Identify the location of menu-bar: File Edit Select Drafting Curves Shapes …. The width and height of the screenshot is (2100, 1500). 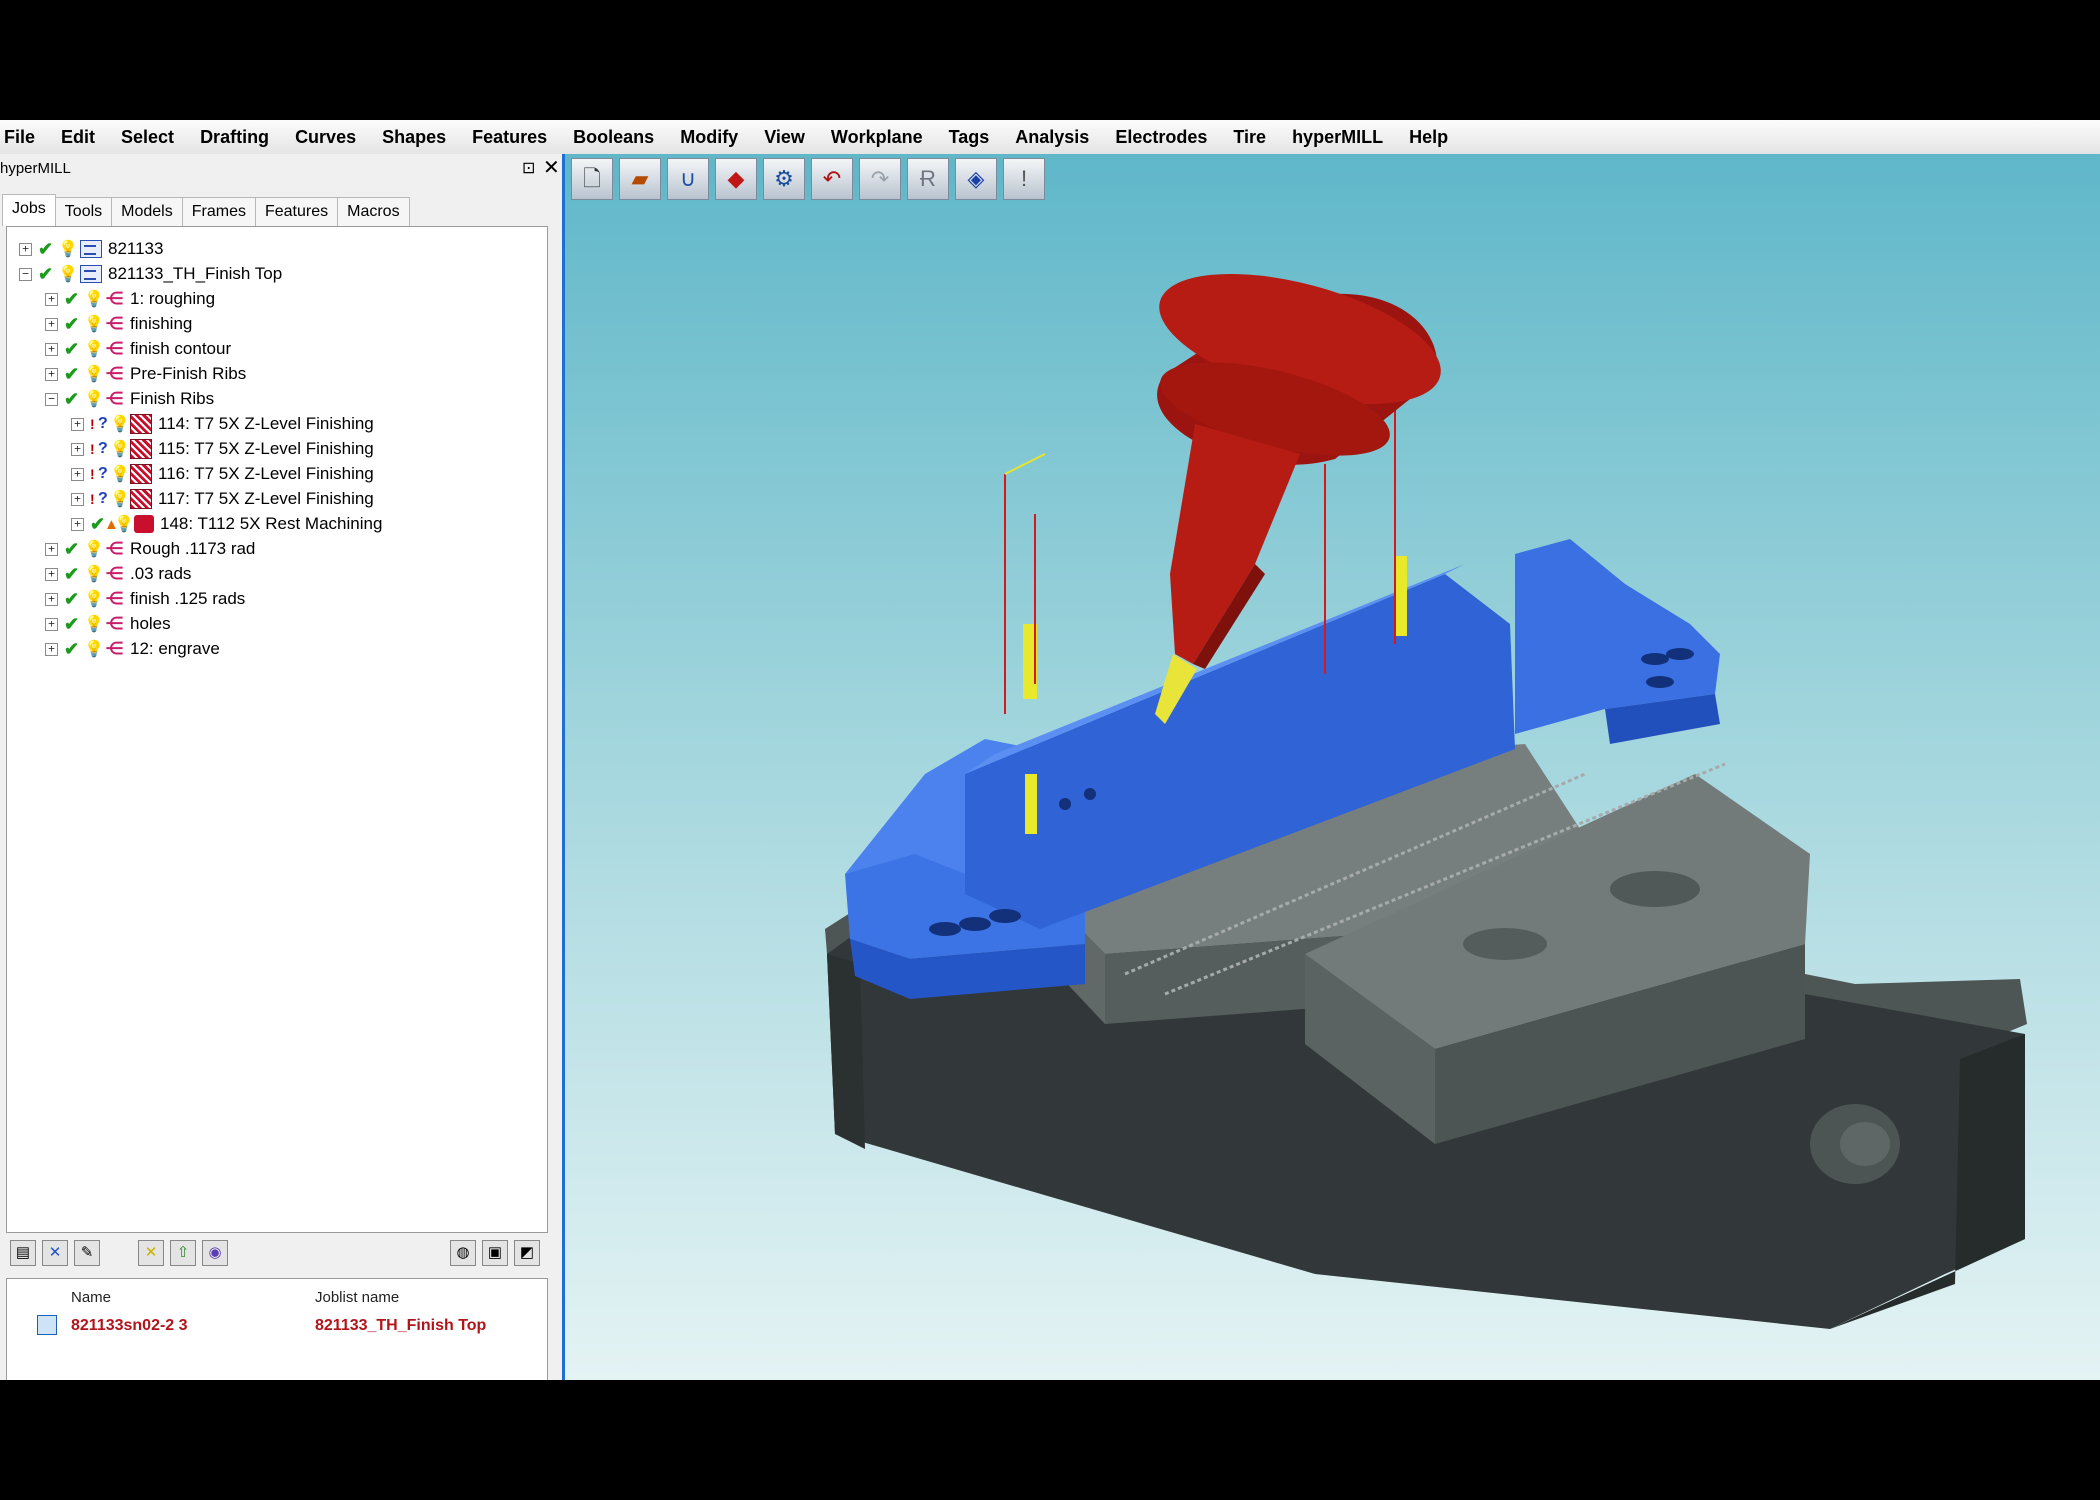
(1050, 137).